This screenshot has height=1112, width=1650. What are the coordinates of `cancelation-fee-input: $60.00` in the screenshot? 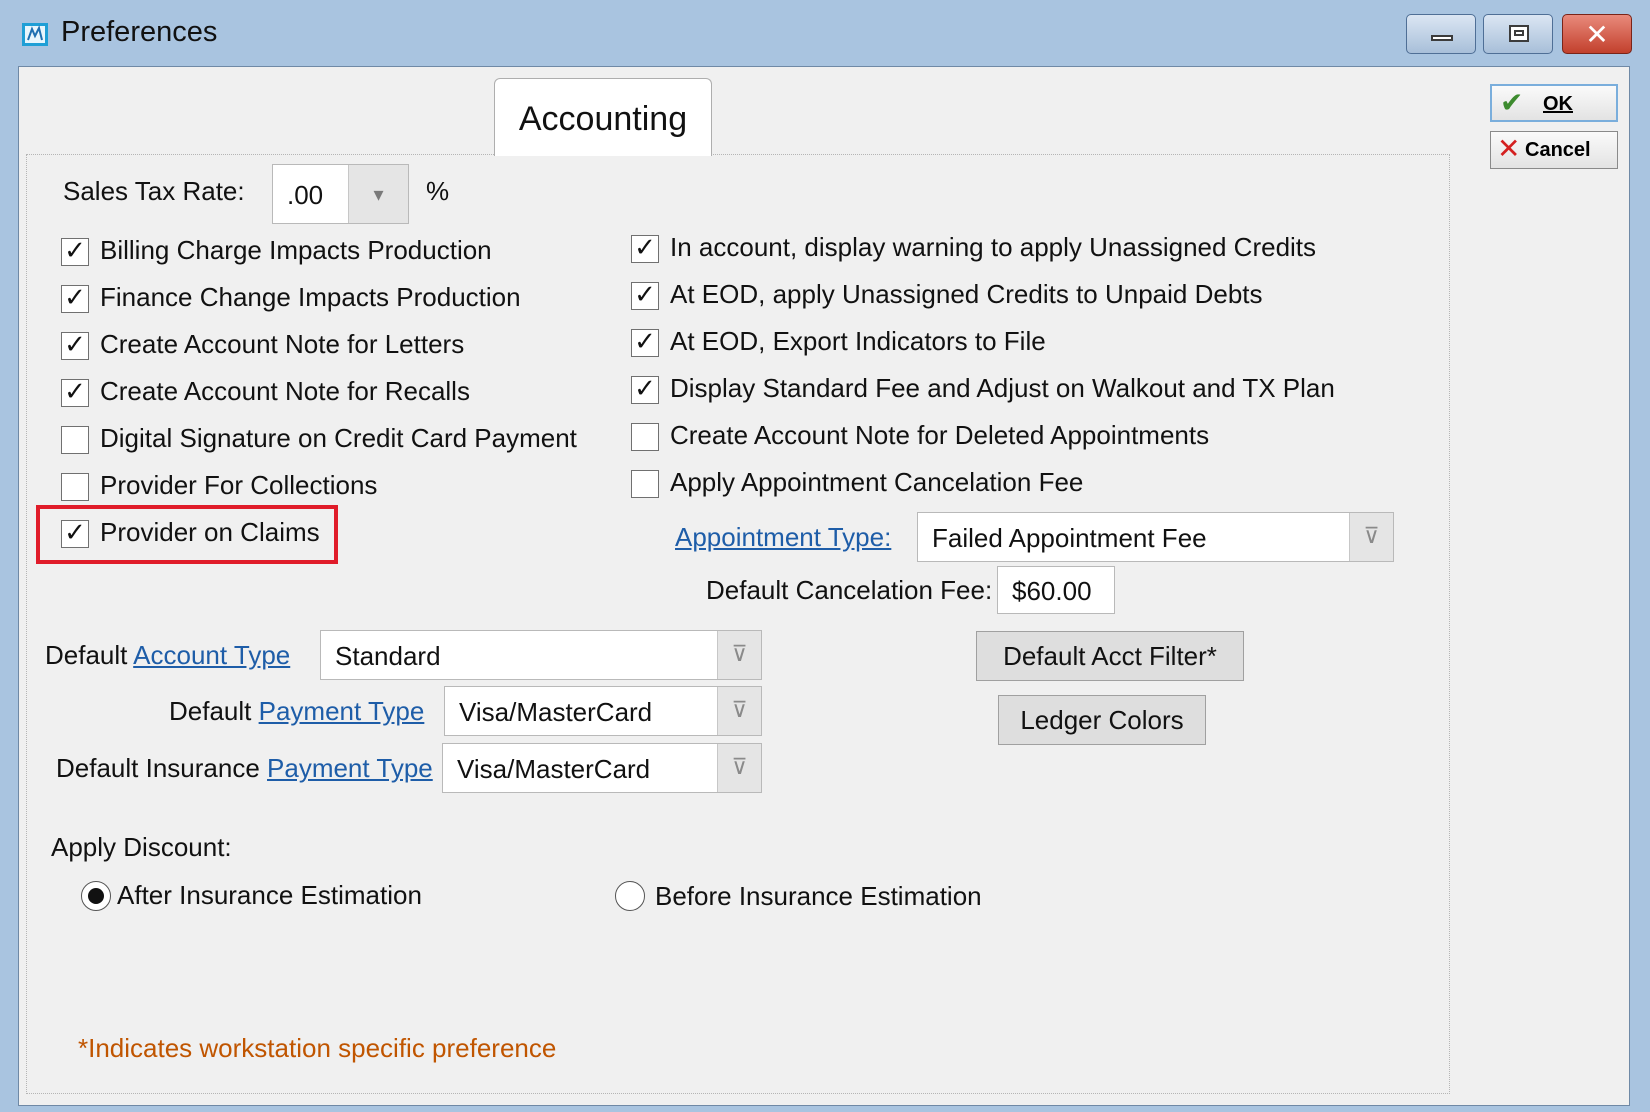 It's located at (1056, 590).